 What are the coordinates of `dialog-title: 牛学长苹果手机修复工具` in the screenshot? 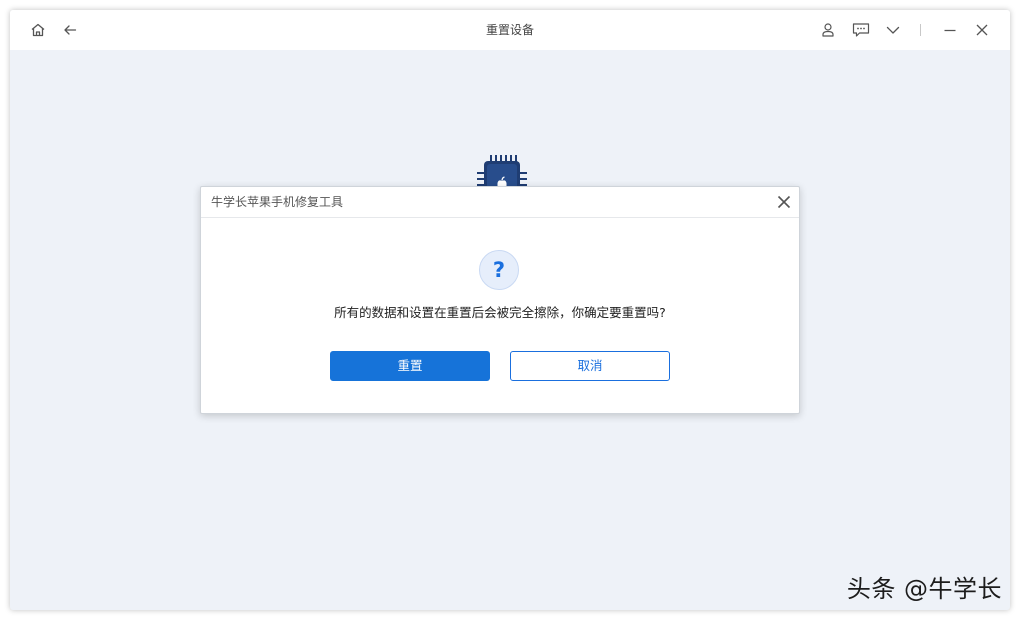 It's located at (277, 202).